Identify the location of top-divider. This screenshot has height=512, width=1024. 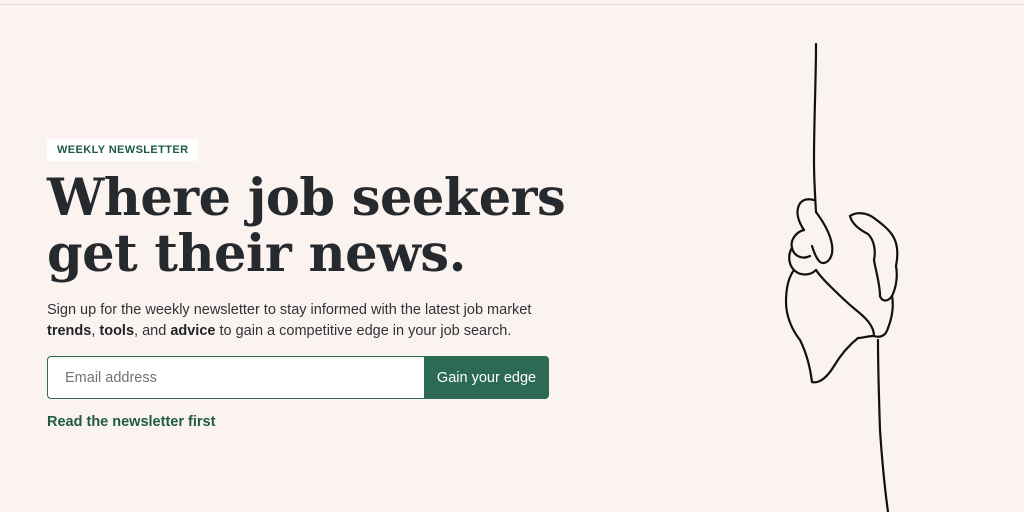
(512, 4).